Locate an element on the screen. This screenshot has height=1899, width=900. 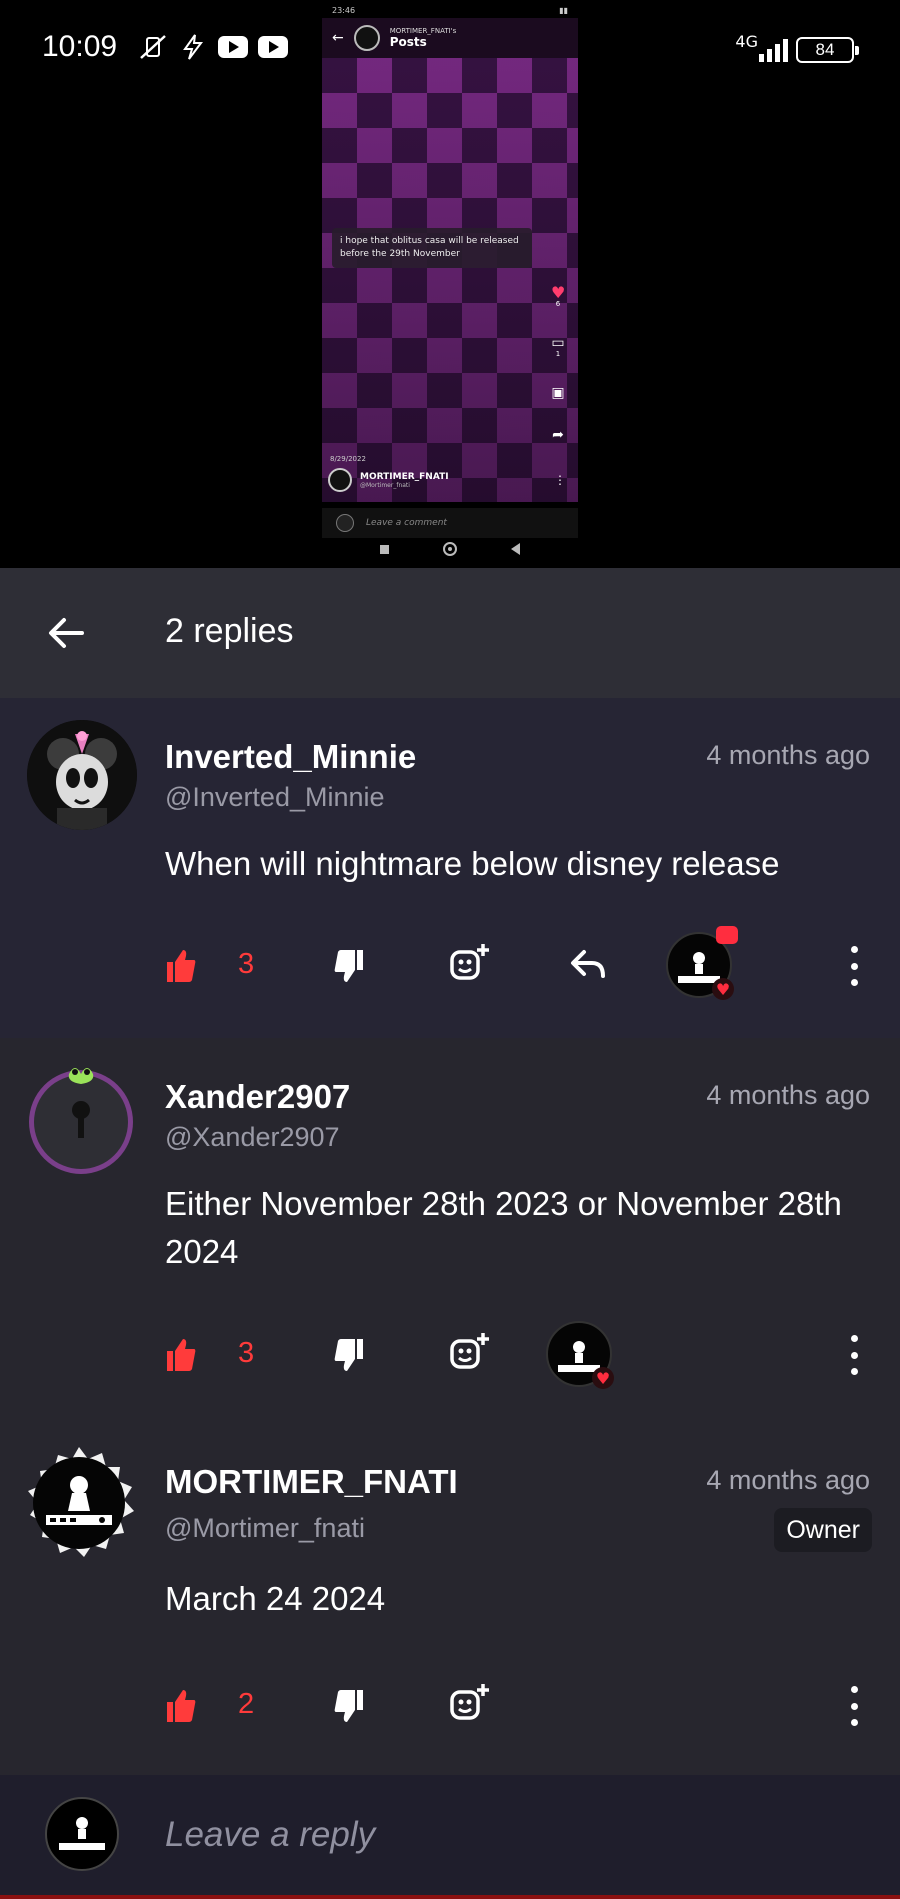
lightning-icon is located at coordinates (193, 47).